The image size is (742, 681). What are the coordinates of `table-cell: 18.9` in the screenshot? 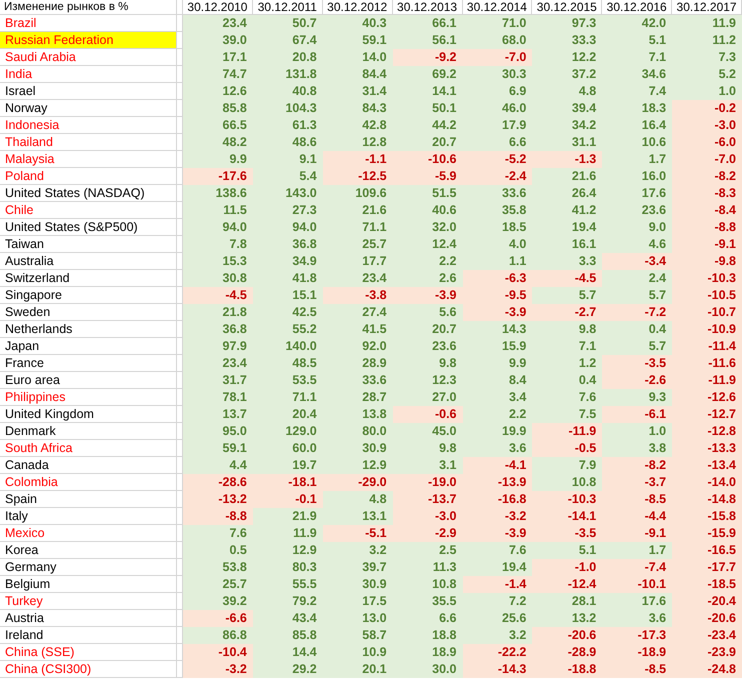 It's located at (427, 652).